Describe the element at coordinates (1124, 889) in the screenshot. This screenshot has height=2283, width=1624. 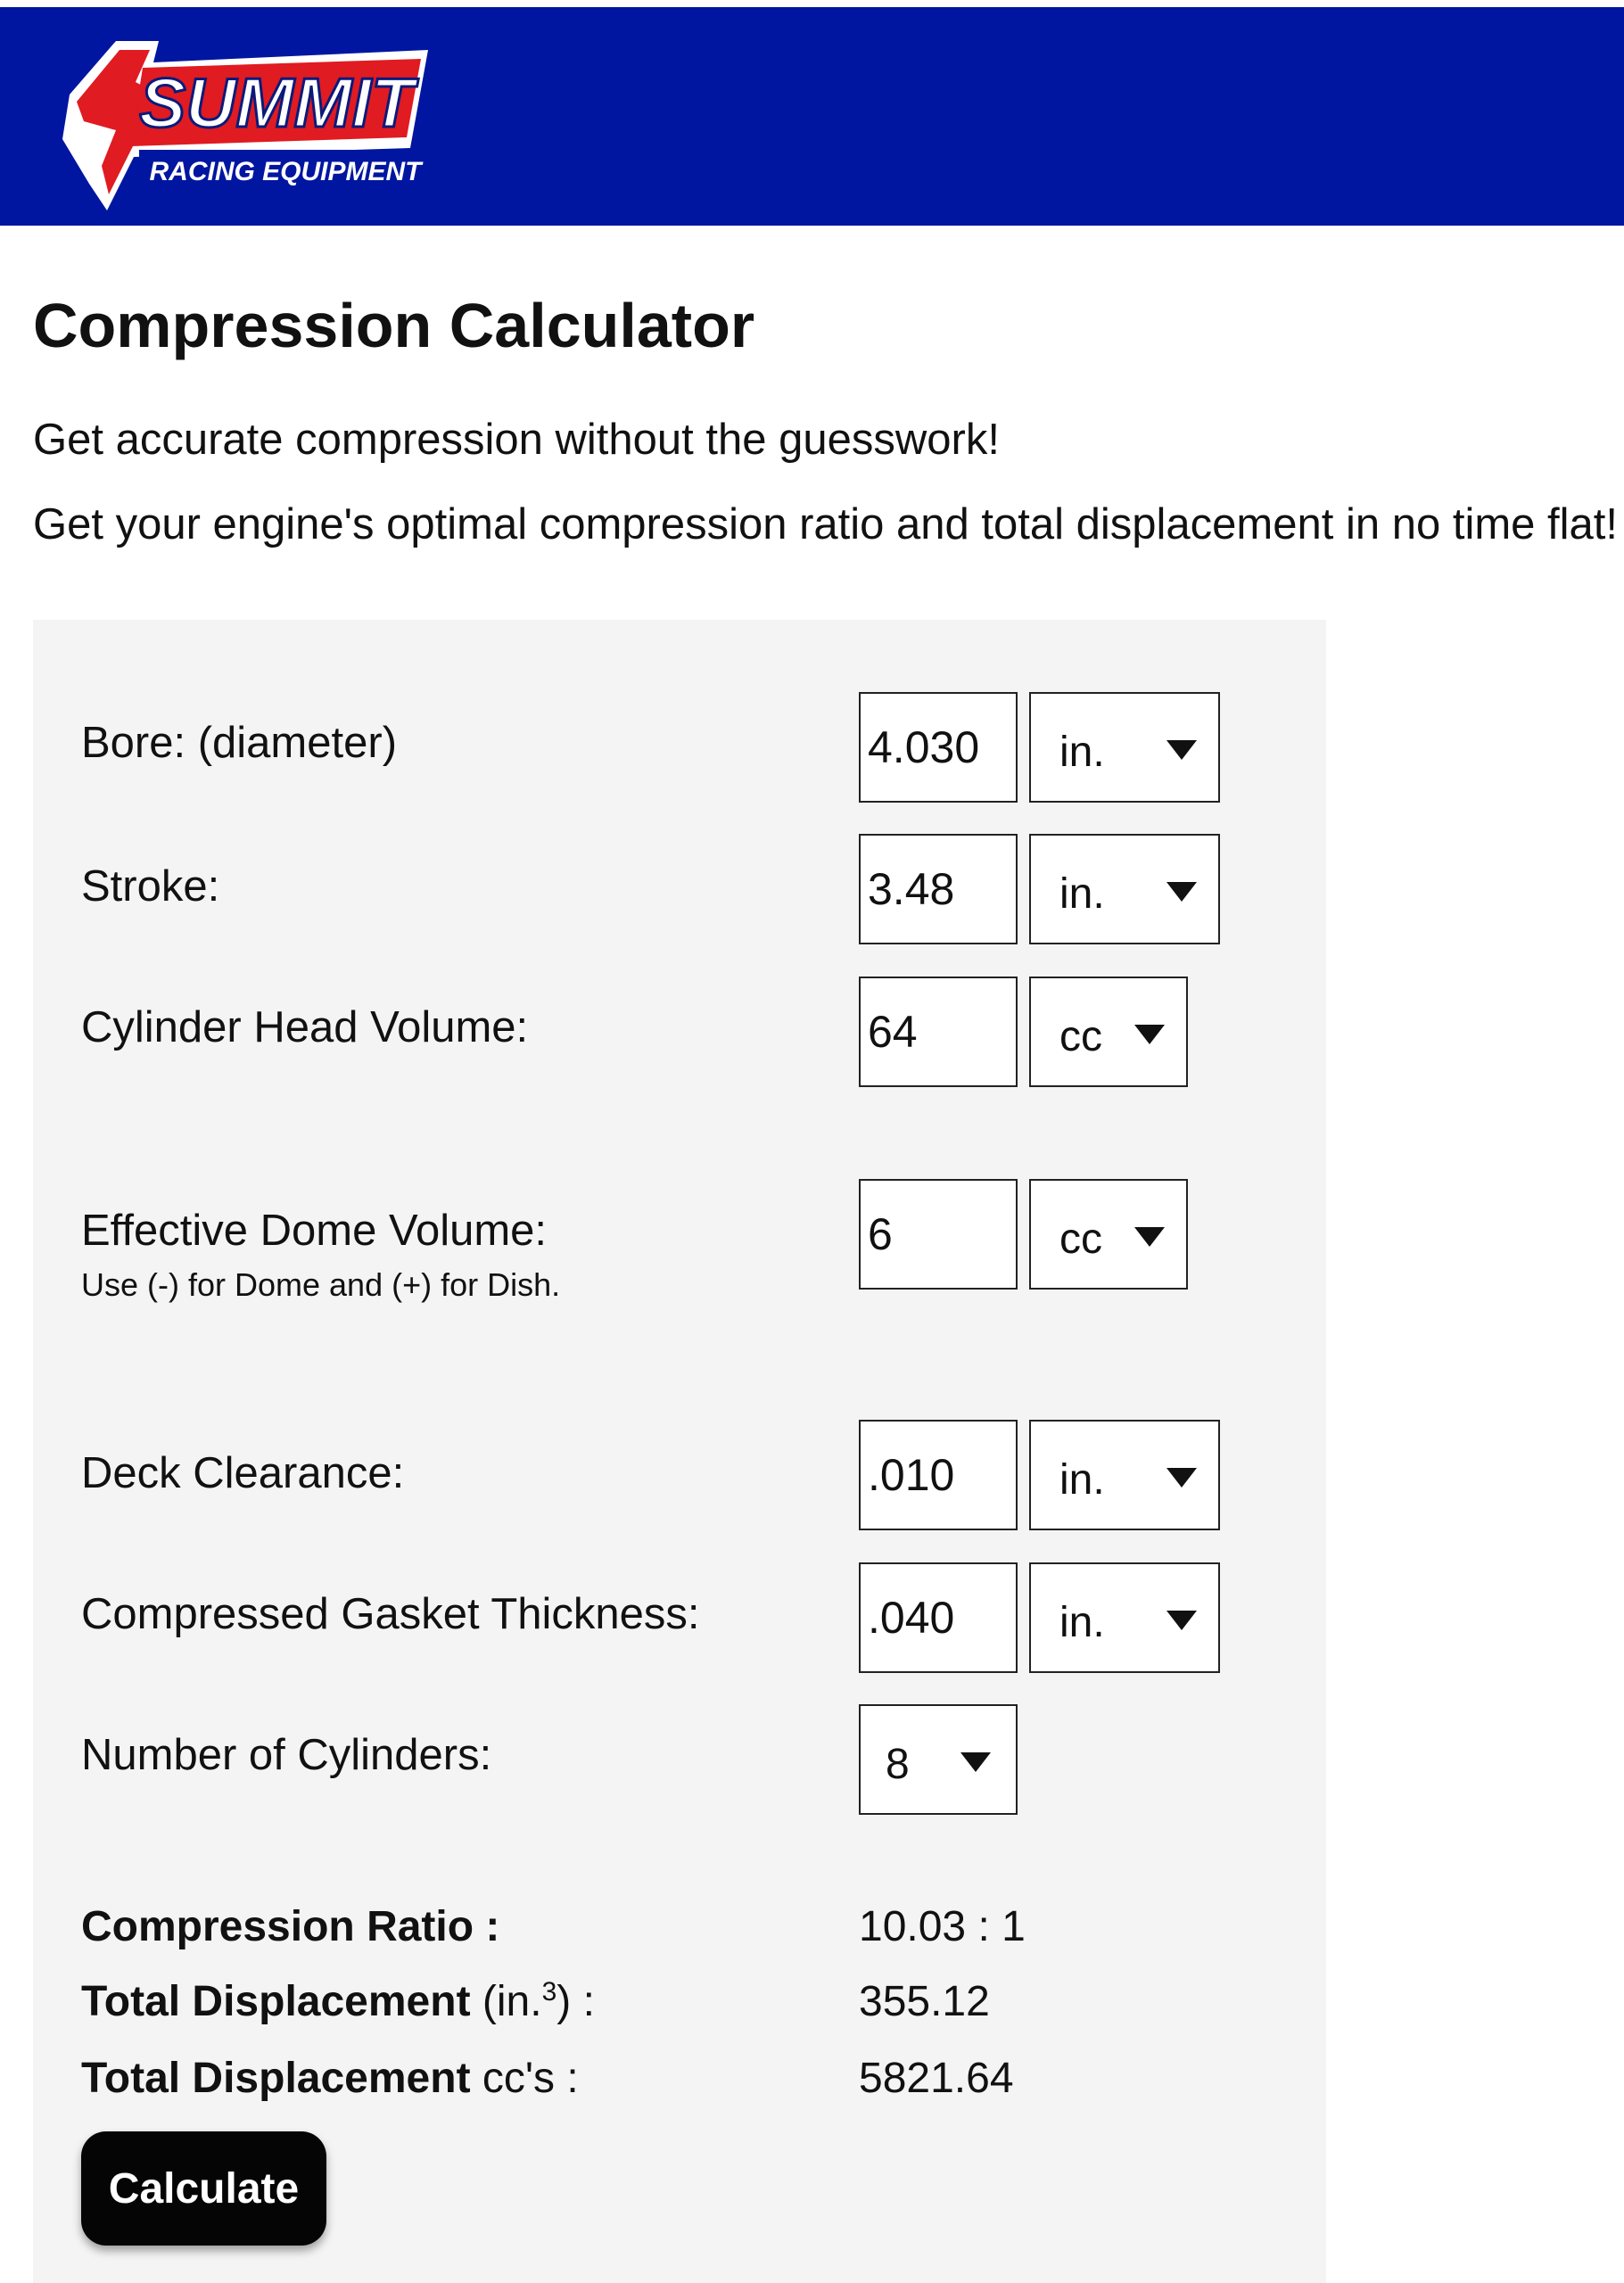
I see `stroke-unit-select: in.` at that location.